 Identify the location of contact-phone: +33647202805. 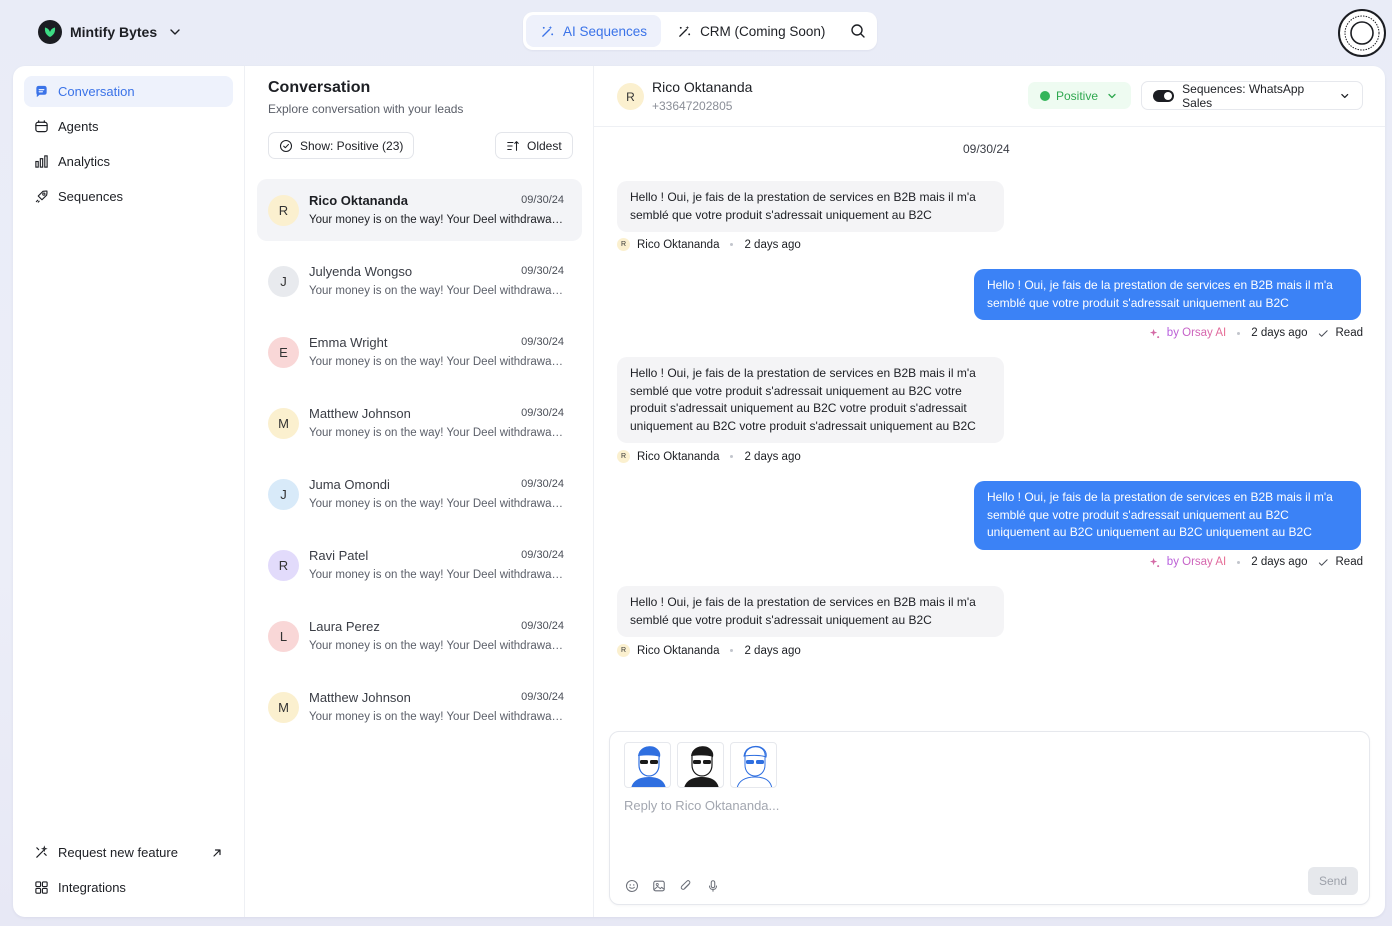
(692, 106).